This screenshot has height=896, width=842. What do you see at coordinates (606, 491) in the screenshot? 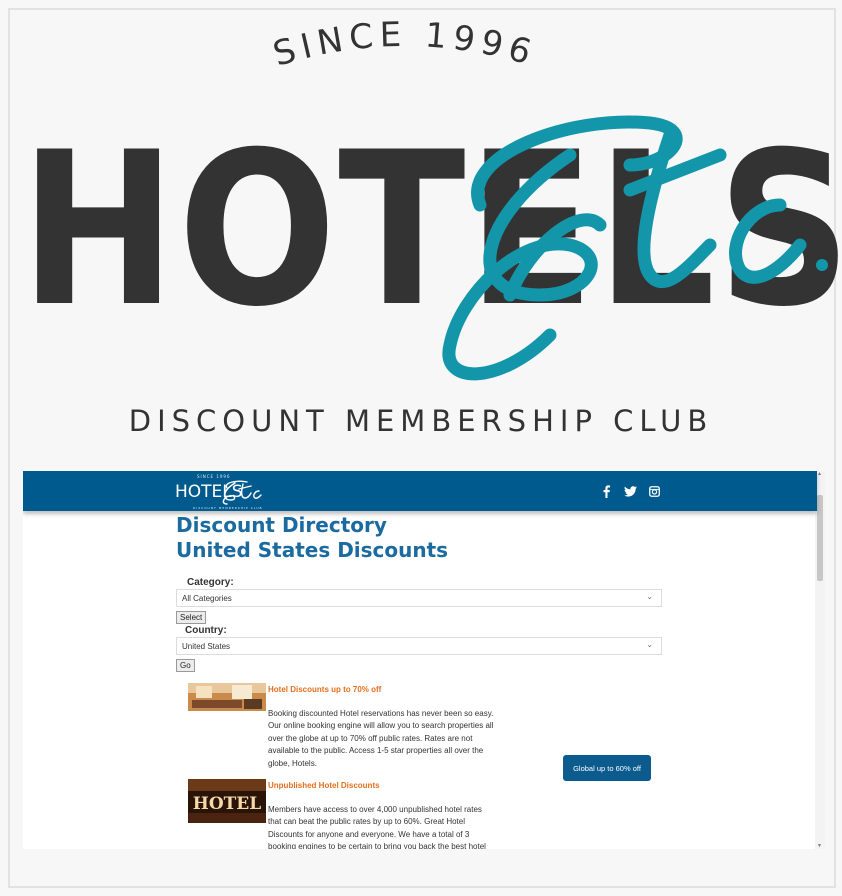
I see `facebook-icon` at bounding box center [606, 491].